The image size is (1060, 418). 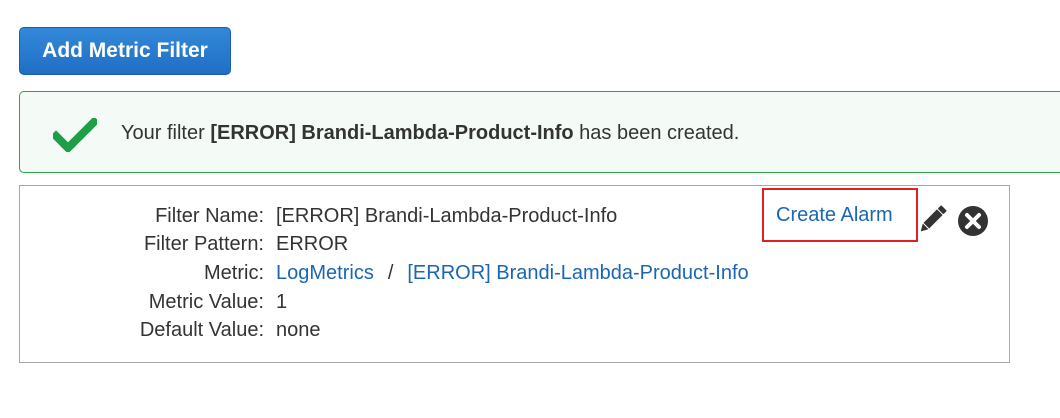 I want to click on metric-namespace-link: LogMetrics, so click(x=325, y=273).